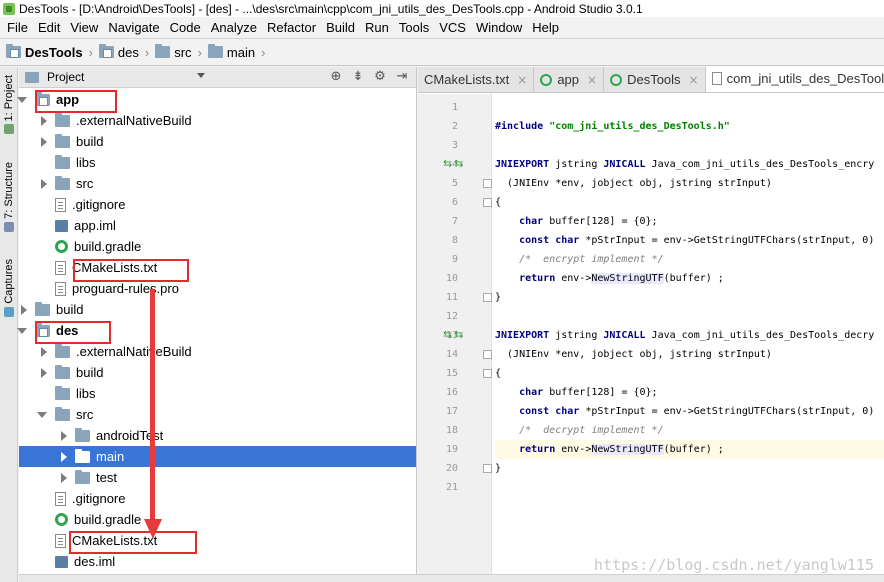 The width and height of the screenshot is (884, 582). Describe the element at coordinates (451, 297) in the screenshot. I see `line-number: 11` at that location.